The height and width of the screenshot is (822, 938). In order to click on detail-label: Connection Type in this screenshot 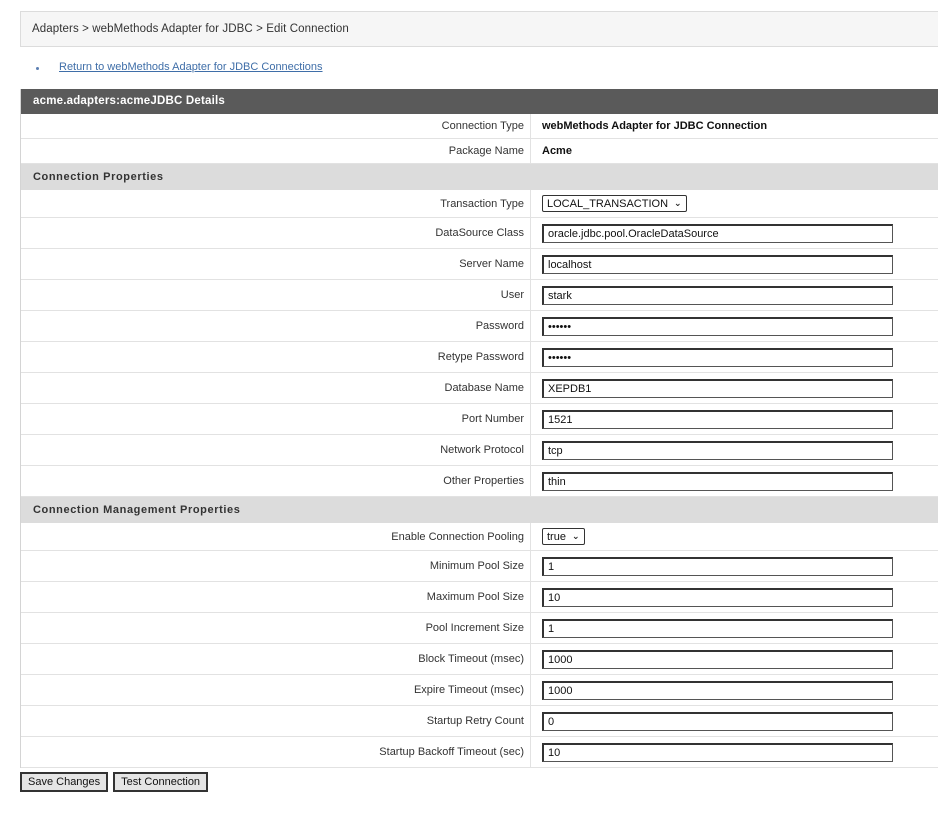, I will do `click(276, 126)`.